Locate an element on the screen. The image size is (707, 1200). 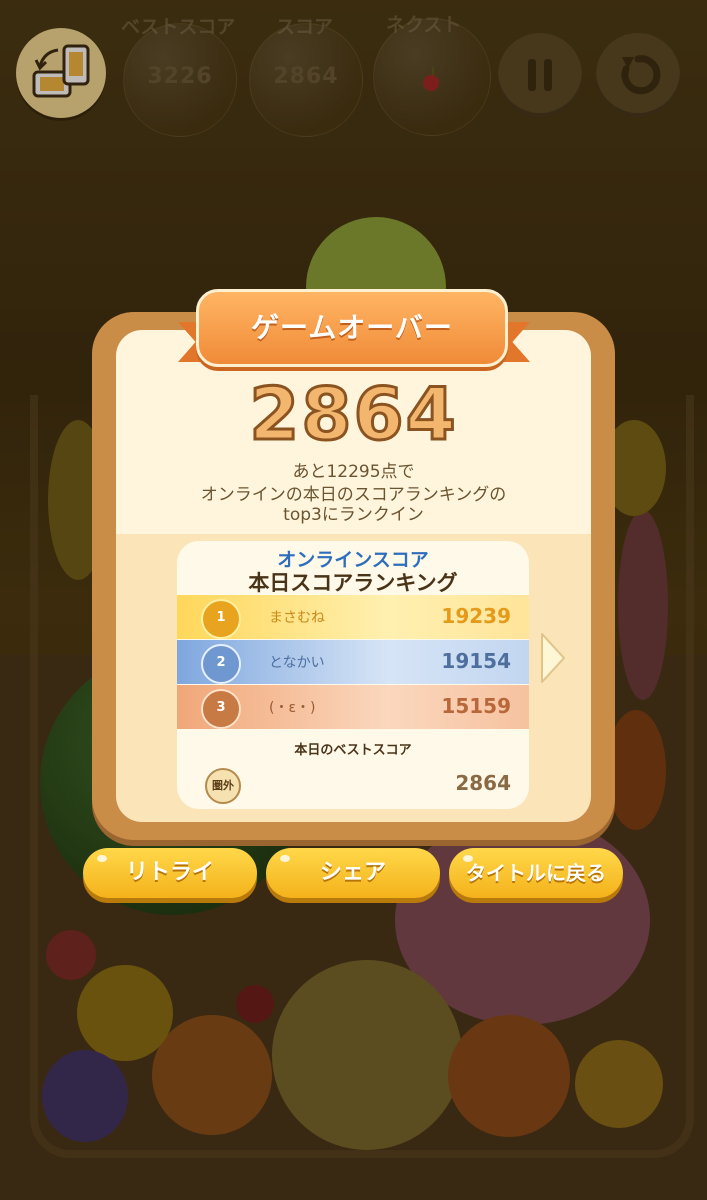
player-score: 19154 is located at coordinates (476, 661).